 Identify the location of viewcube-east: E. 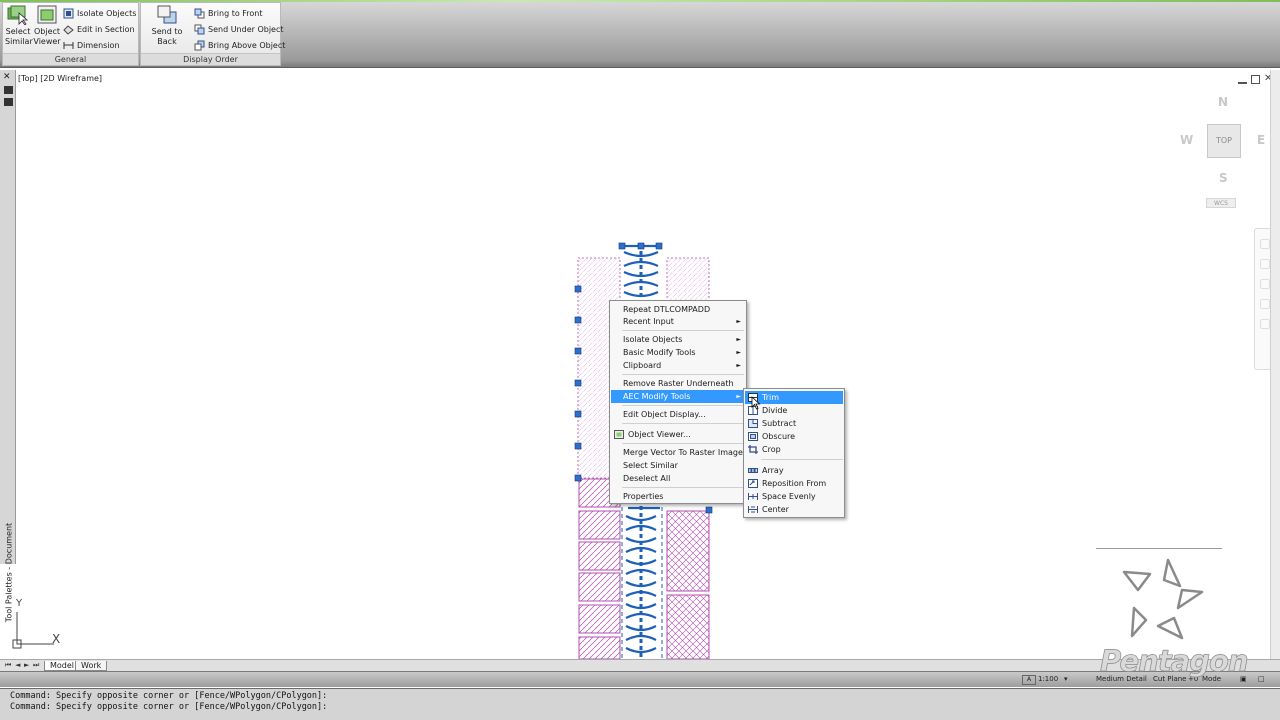
(1261, 140).